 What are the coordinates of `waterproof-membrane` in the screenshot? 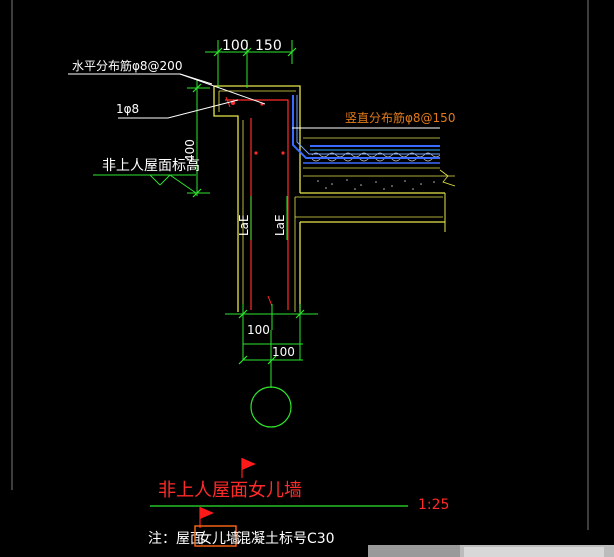 It's located at (366, 127).